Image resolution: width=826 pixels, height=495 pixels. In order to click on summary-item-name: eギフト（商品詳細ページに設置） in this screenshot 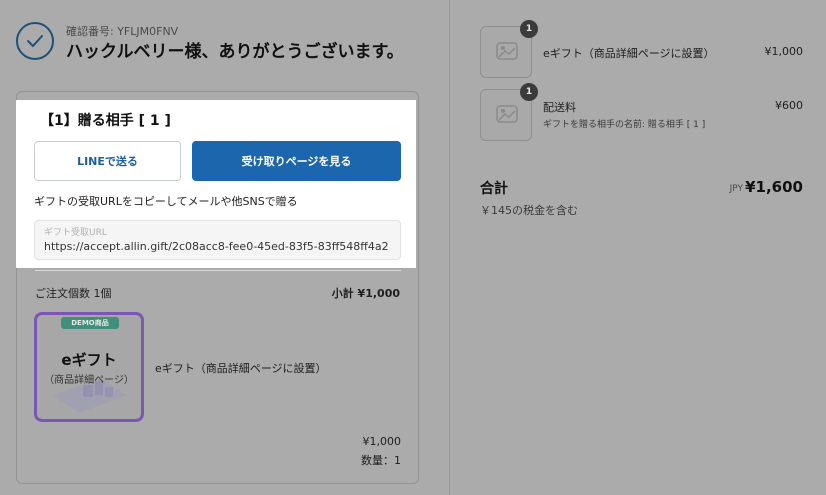, I will do `click(629, 53)`.